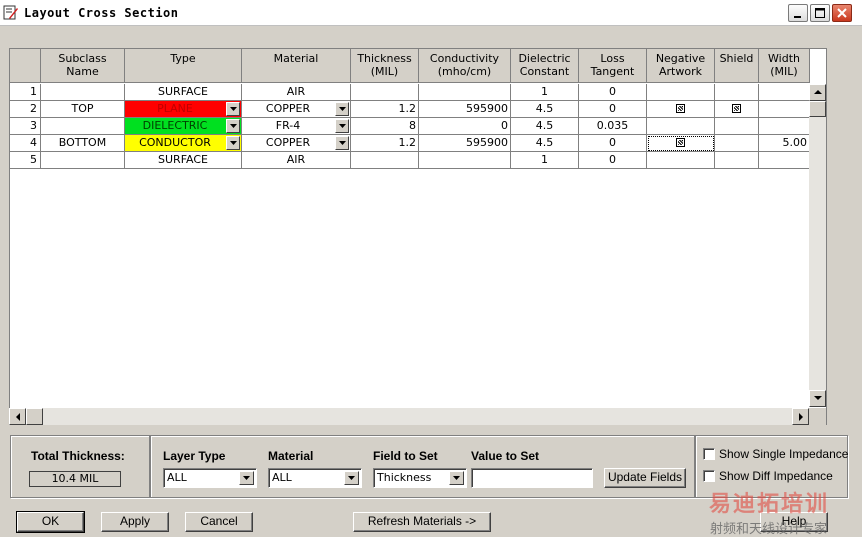  Describe the element at coordinates (315, 478) in the screenshot. I see `material-select: ALL` at that location.